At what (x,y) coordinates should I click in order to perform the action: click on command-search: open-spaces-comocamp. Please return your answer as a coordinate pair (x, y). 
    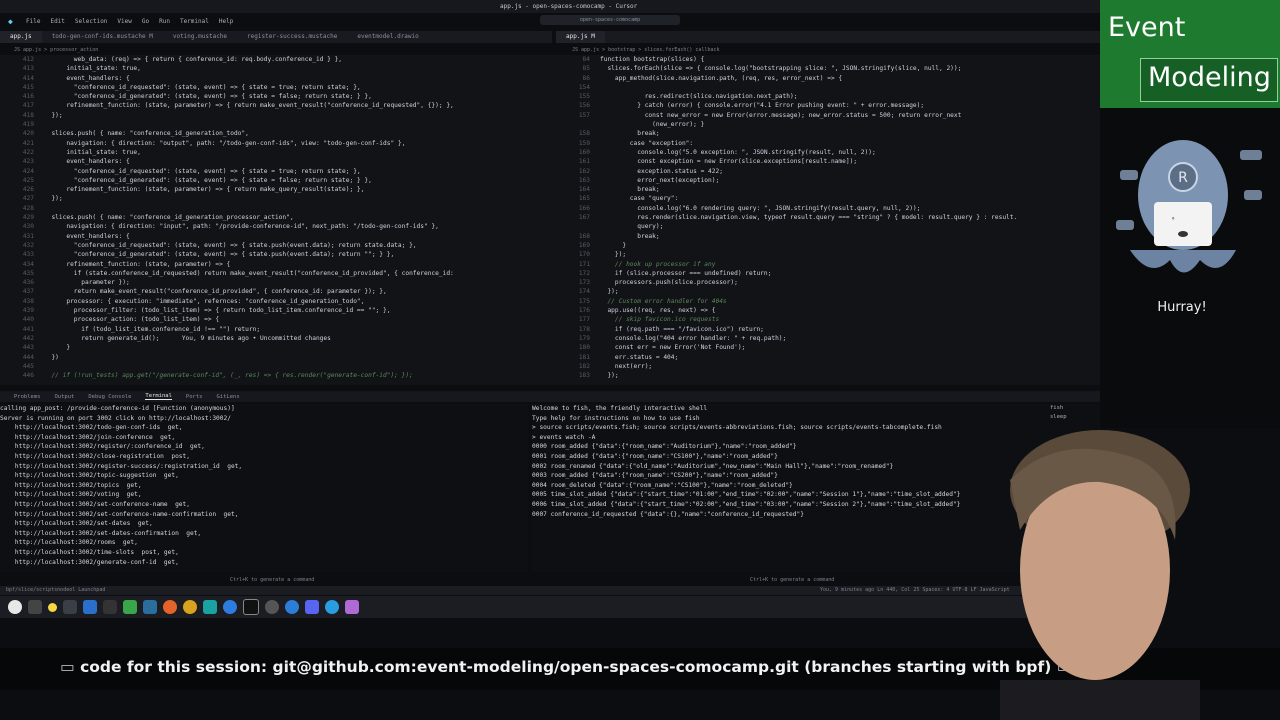
    Looking at the image, I should click on (610, 20).